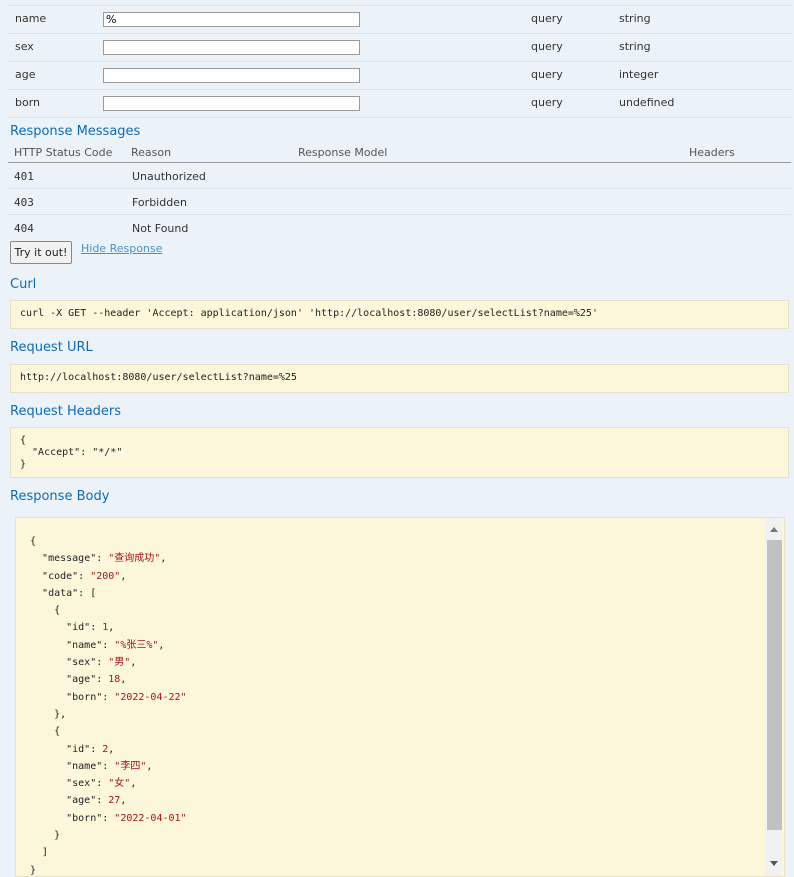 Image resolution: width=794 pixels, height=877 pixels. Describe the element at coordinates (69, 593) in the screenshot. I see `json-line: "data": [` at that location.